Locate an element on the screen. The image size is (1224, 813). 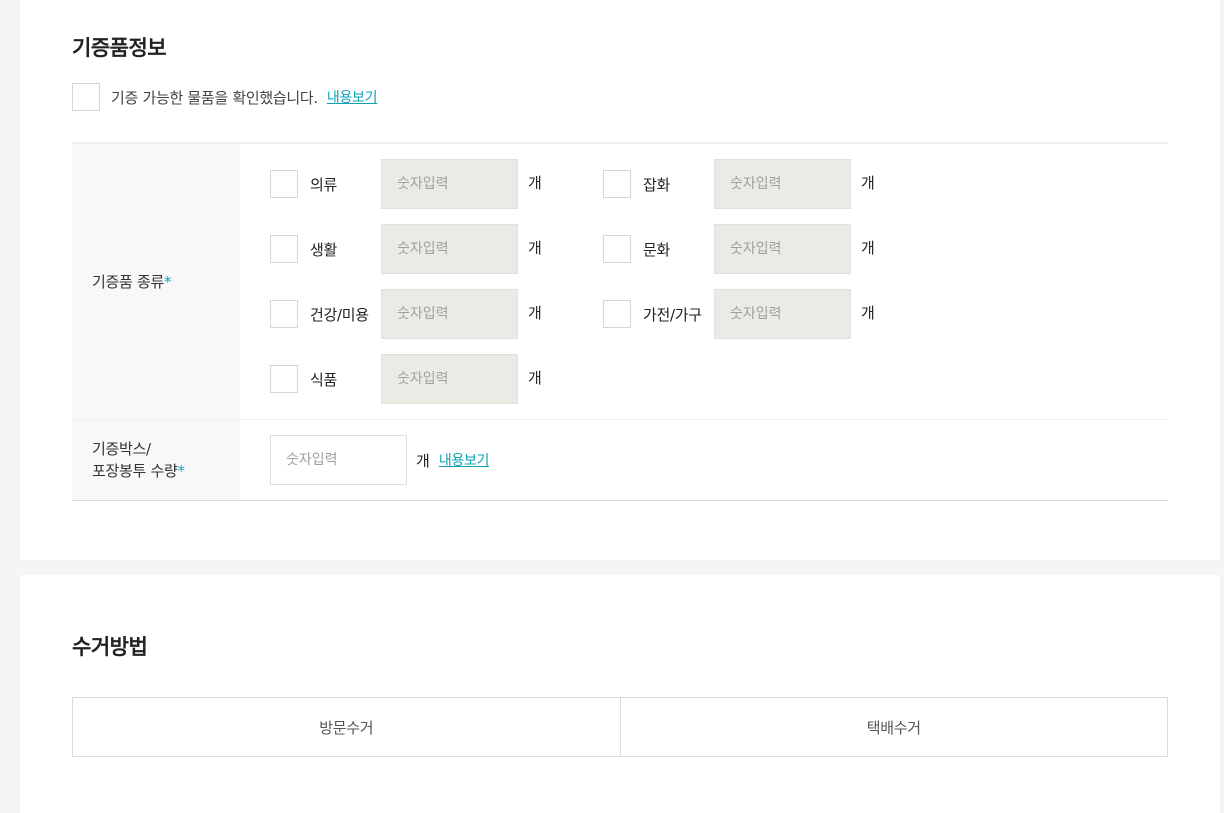
box-quantity-input is located at coordinates (338, 460).